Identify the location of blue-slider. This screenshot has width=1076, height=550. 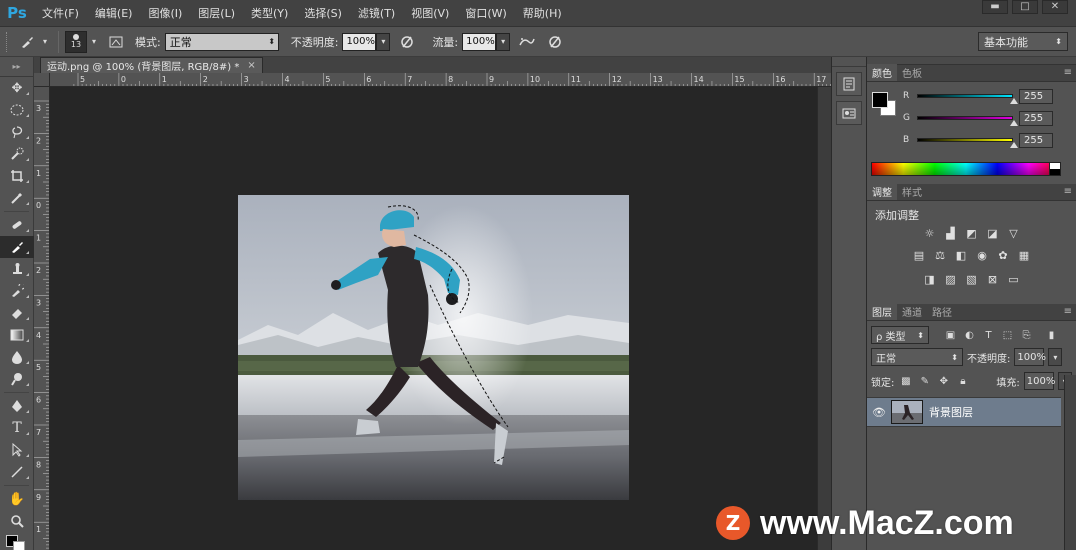
(967, 143).